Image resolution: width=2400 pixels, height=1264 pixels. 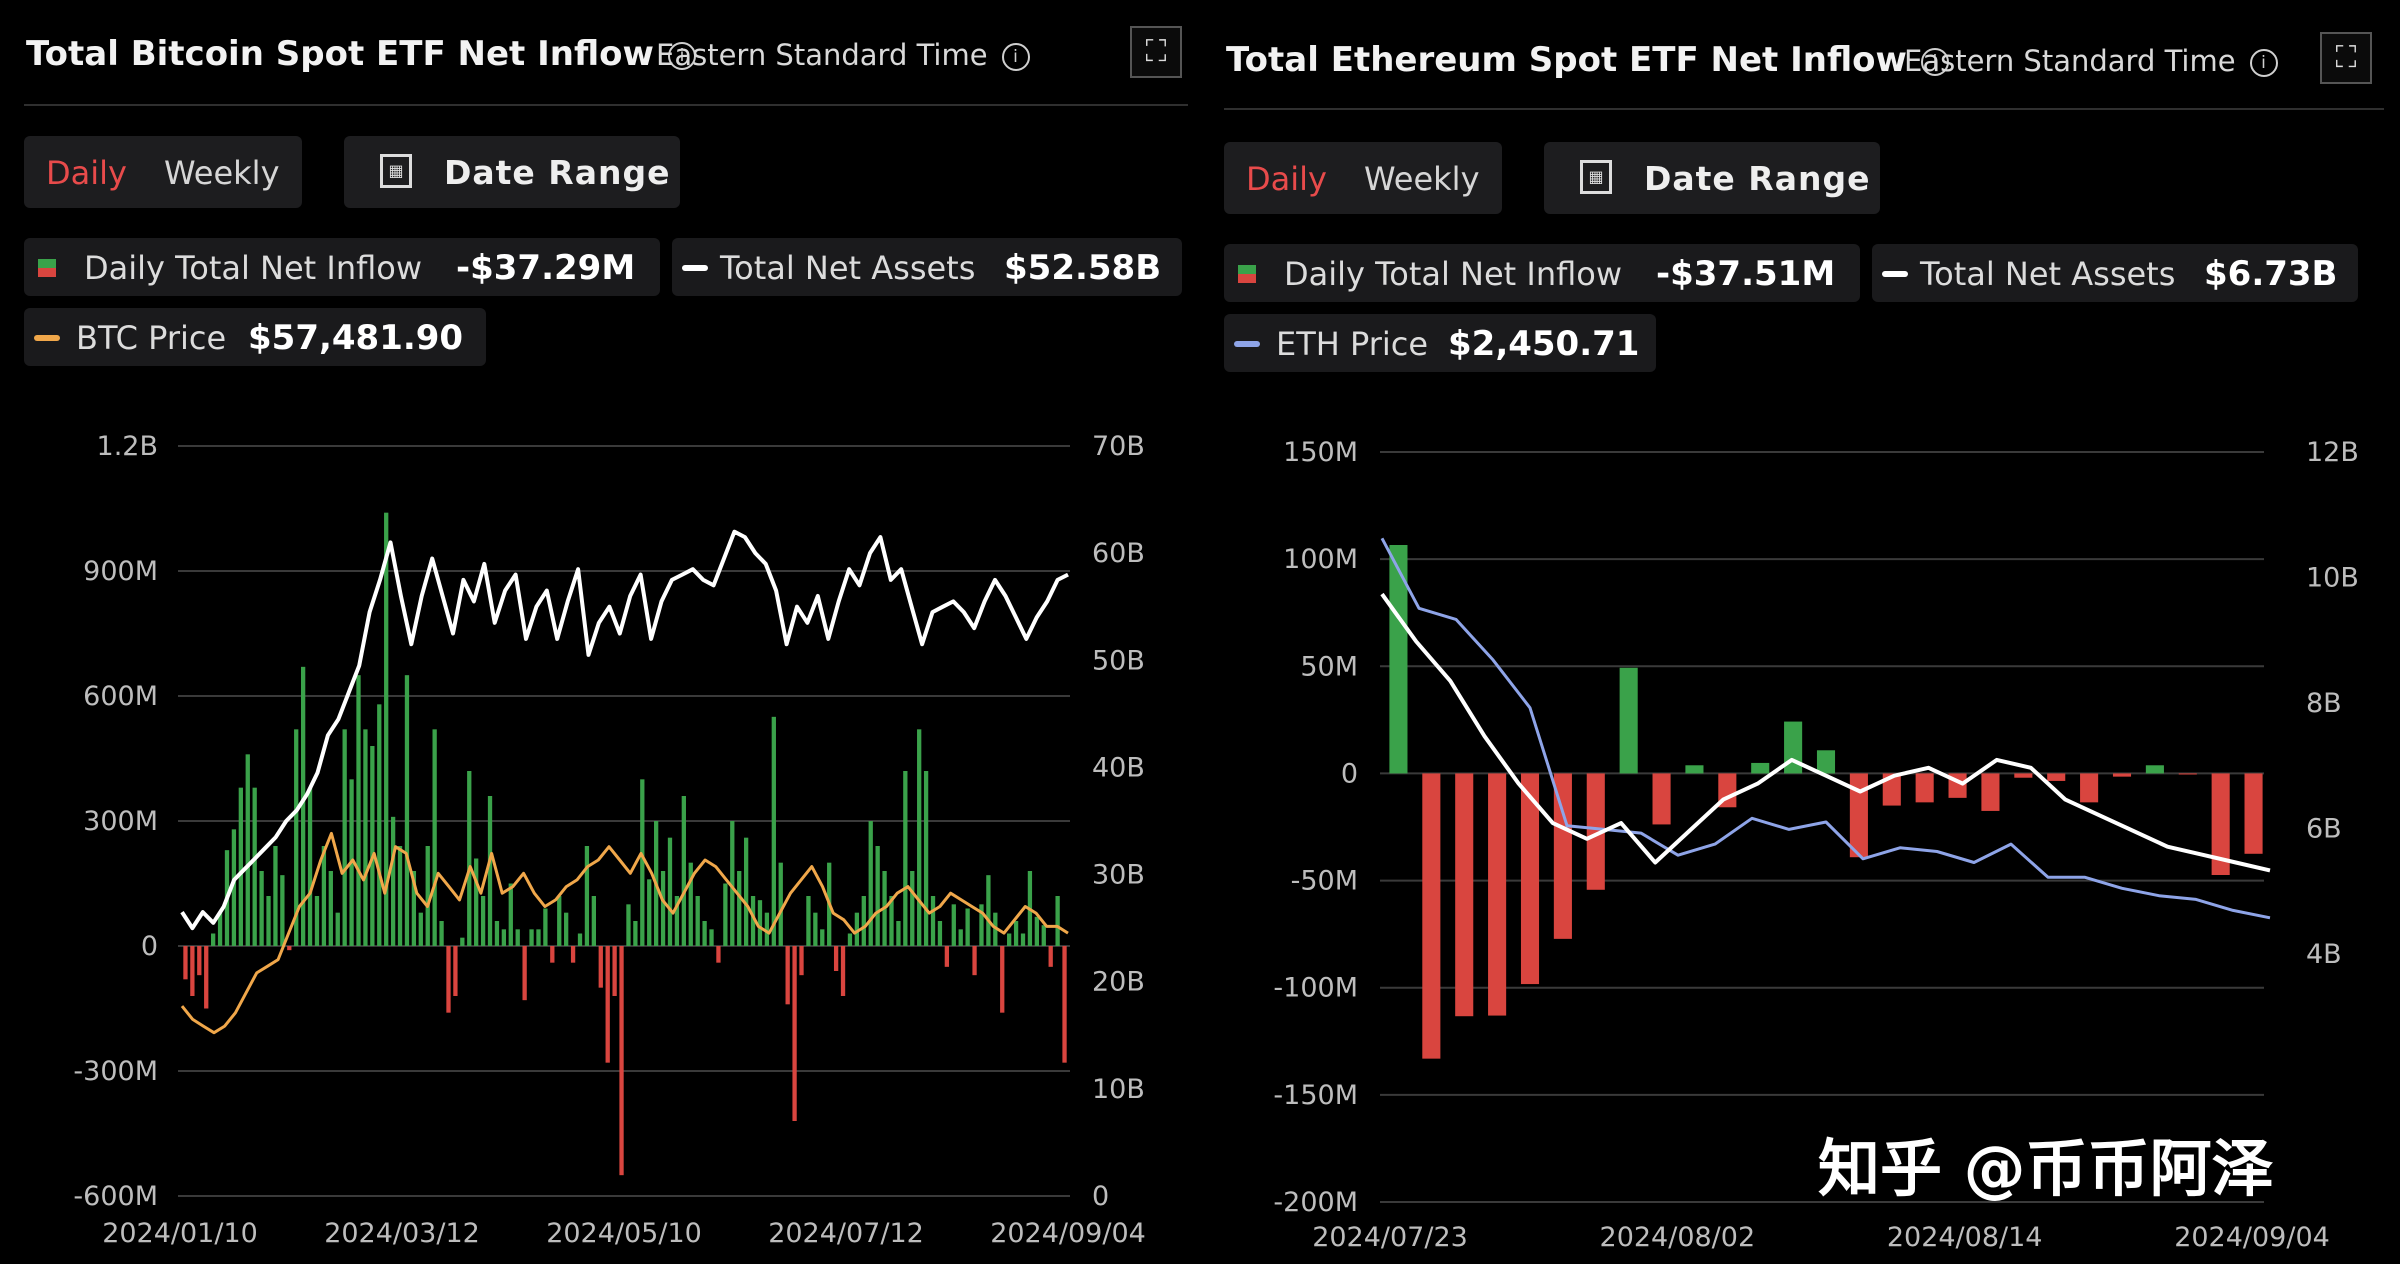 I want to click on y-right-tick-label: 50B, so click(x=1118, y=660).